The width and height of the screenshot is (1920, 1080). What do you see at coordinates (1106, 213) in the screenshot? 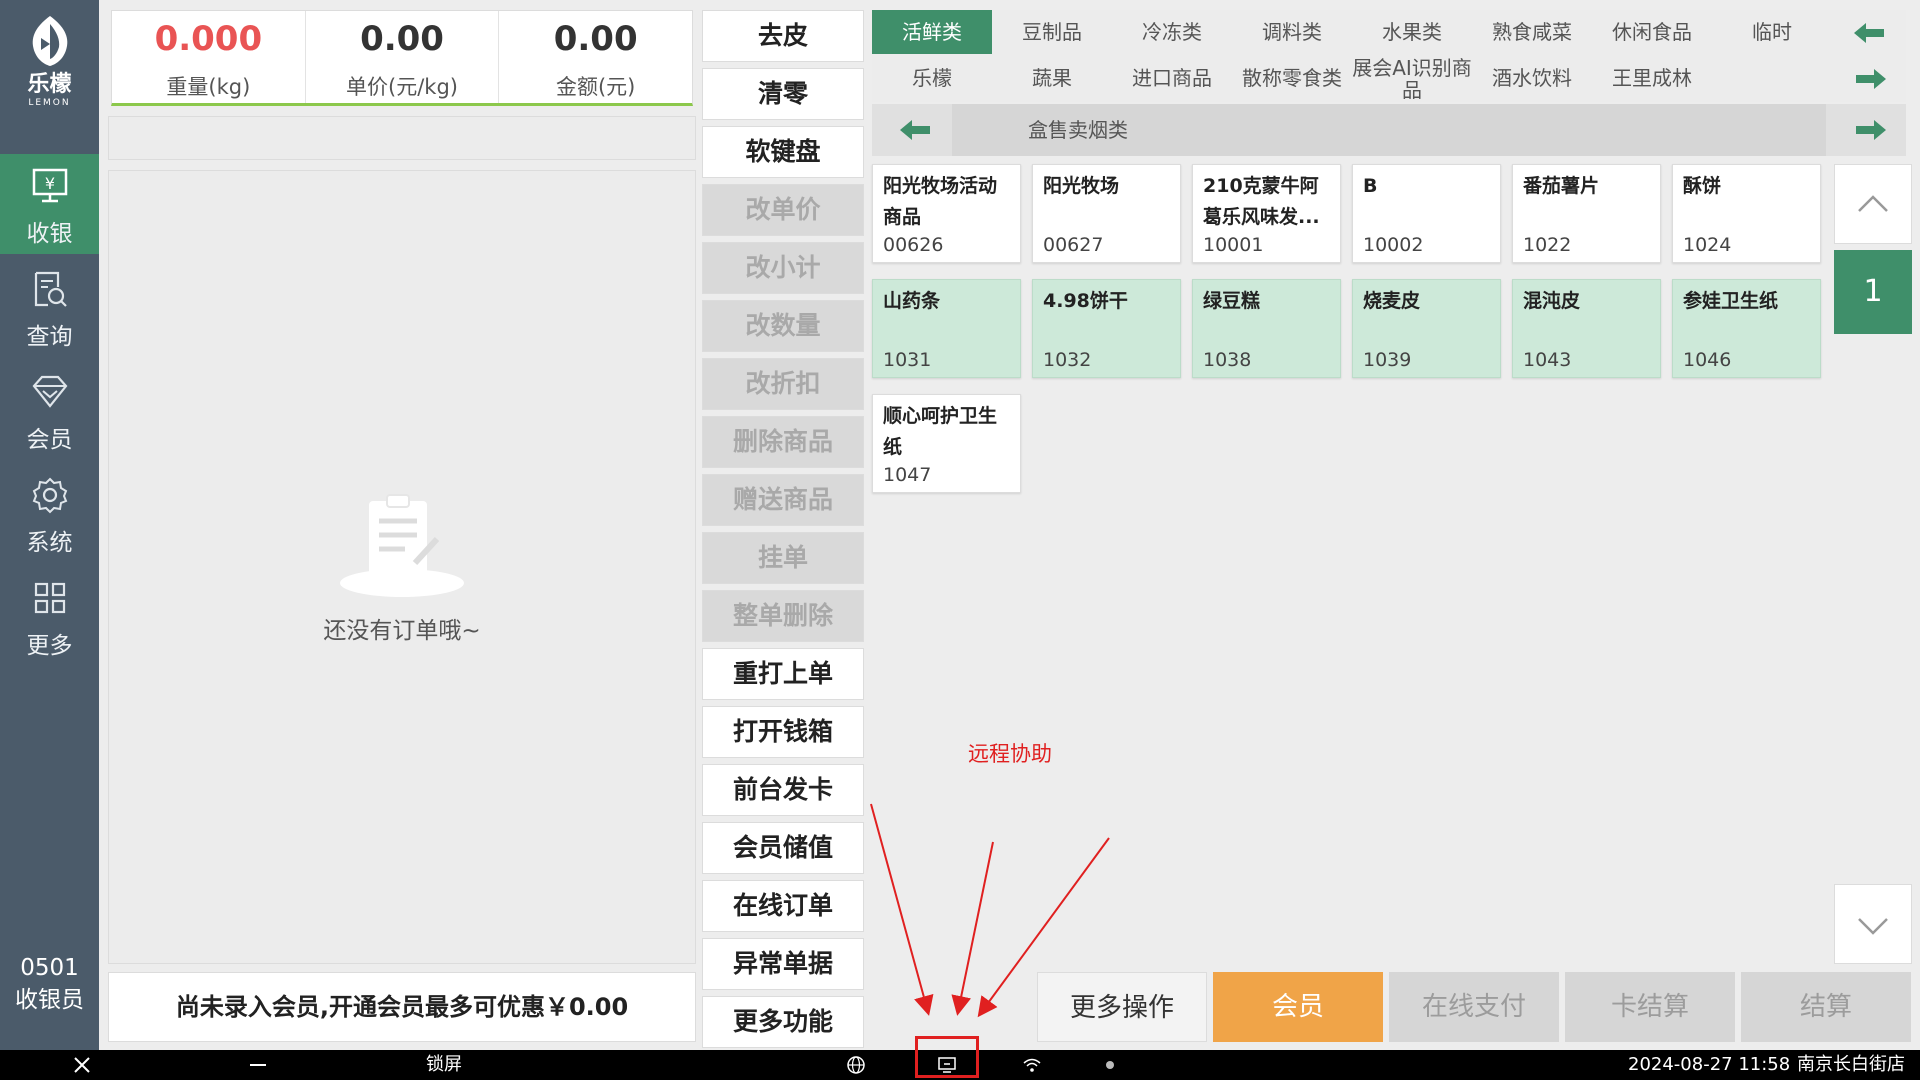
I see `product-card: 阳光牧场 00627` at bounding box center [1106, 213].